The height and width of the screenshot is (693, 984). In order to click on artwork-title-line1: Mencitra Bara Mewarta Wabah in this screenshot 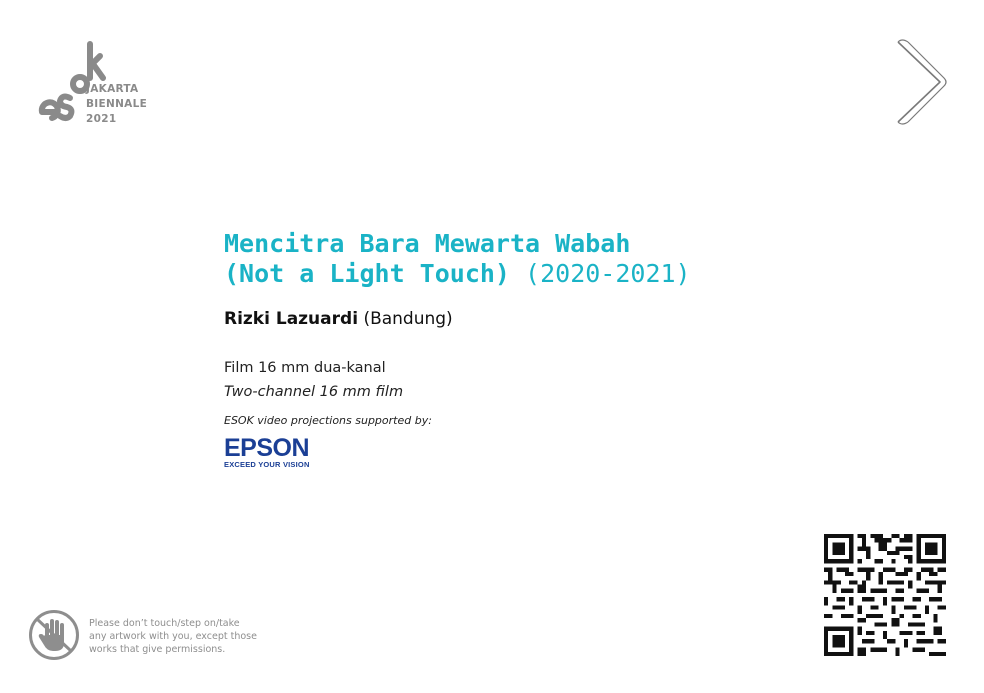, I will do `click(427, 243)`.